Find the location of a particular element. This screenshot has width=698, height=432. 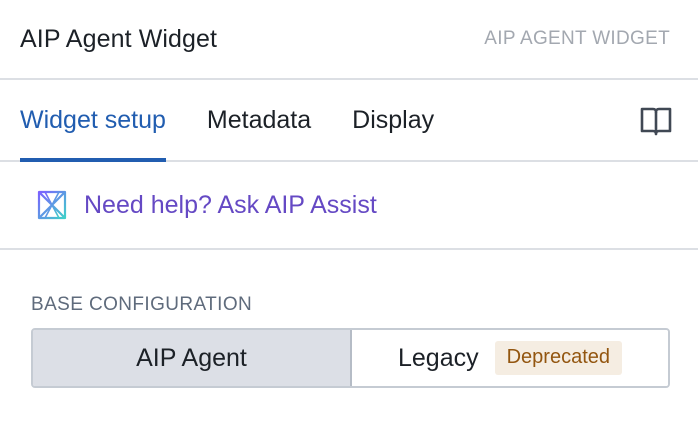

documentation-button is located at coordinates (656, 120).